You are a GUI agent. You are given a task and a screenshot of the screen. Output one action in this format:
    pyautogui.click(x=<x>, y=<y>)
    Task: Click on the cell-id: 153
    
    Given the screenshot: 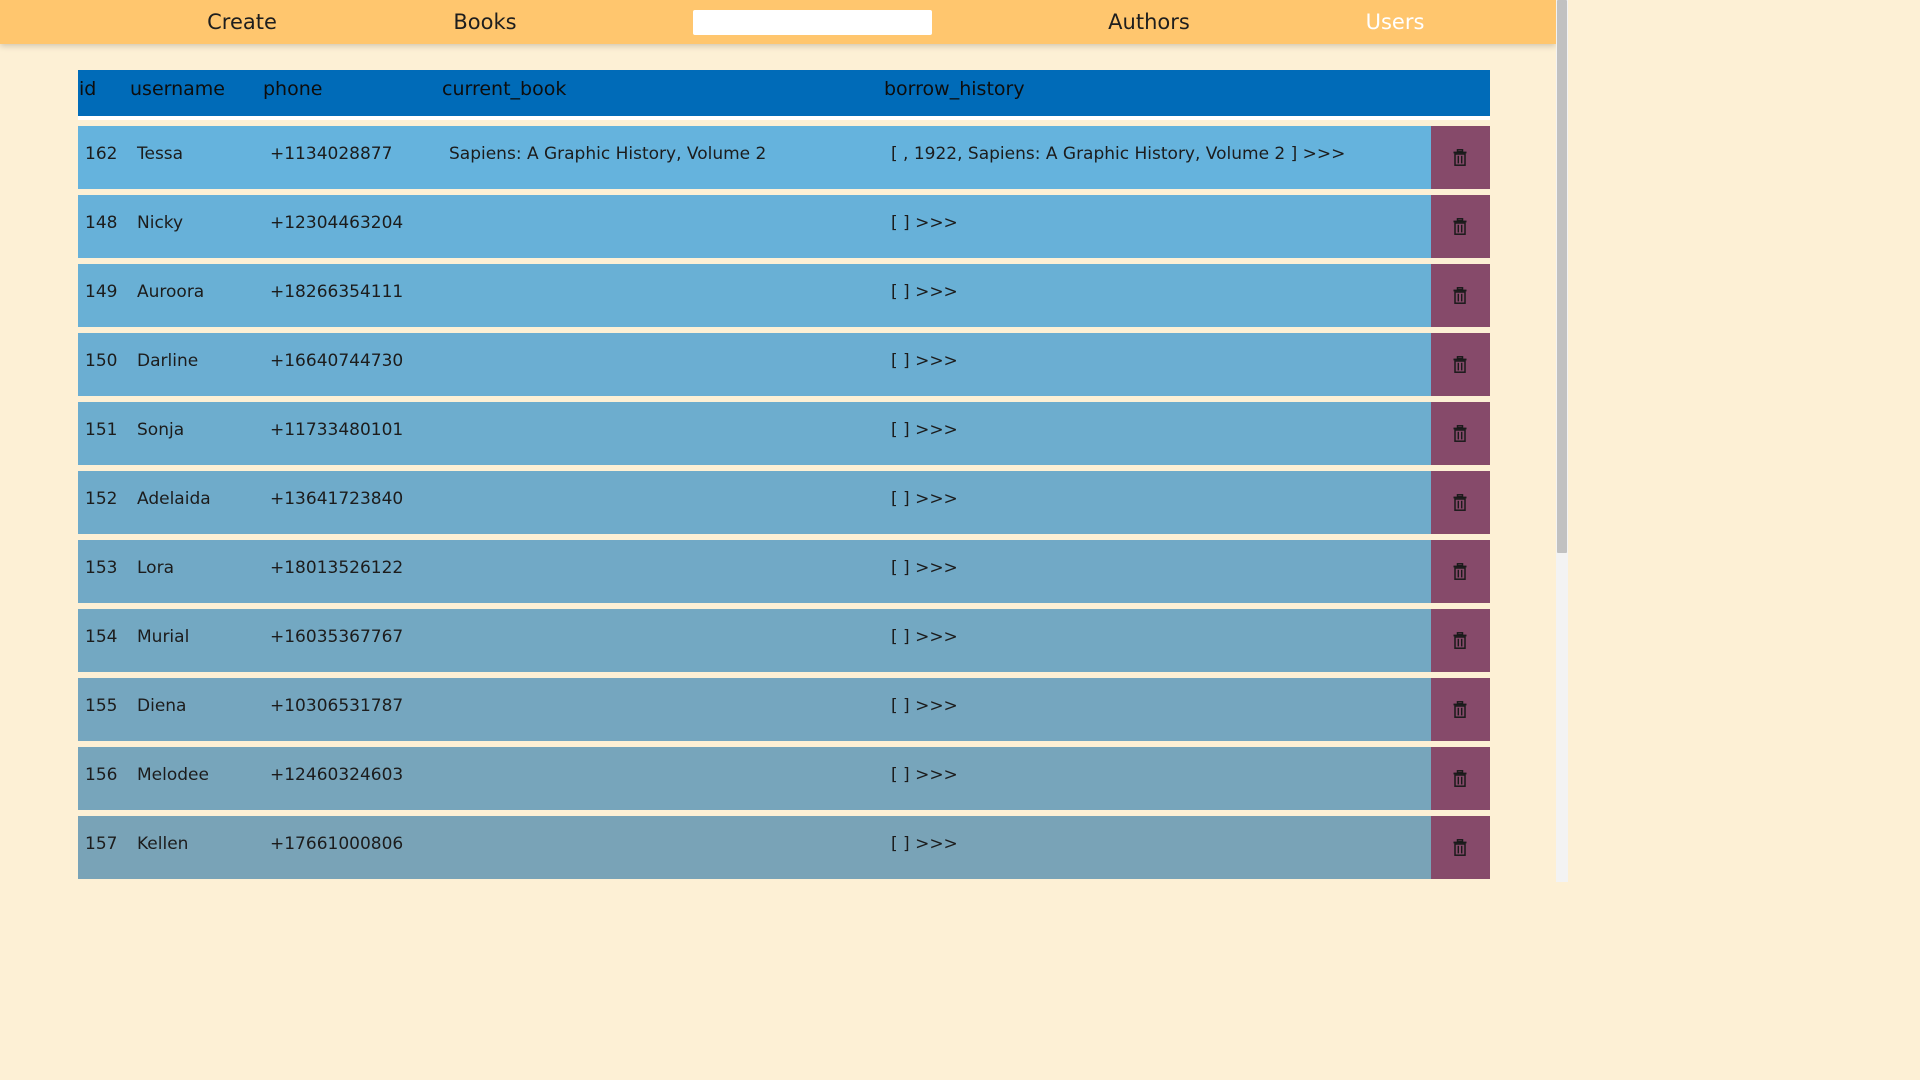 What is the action you would take?
    pyautogui.click(x=101, y=568)
    